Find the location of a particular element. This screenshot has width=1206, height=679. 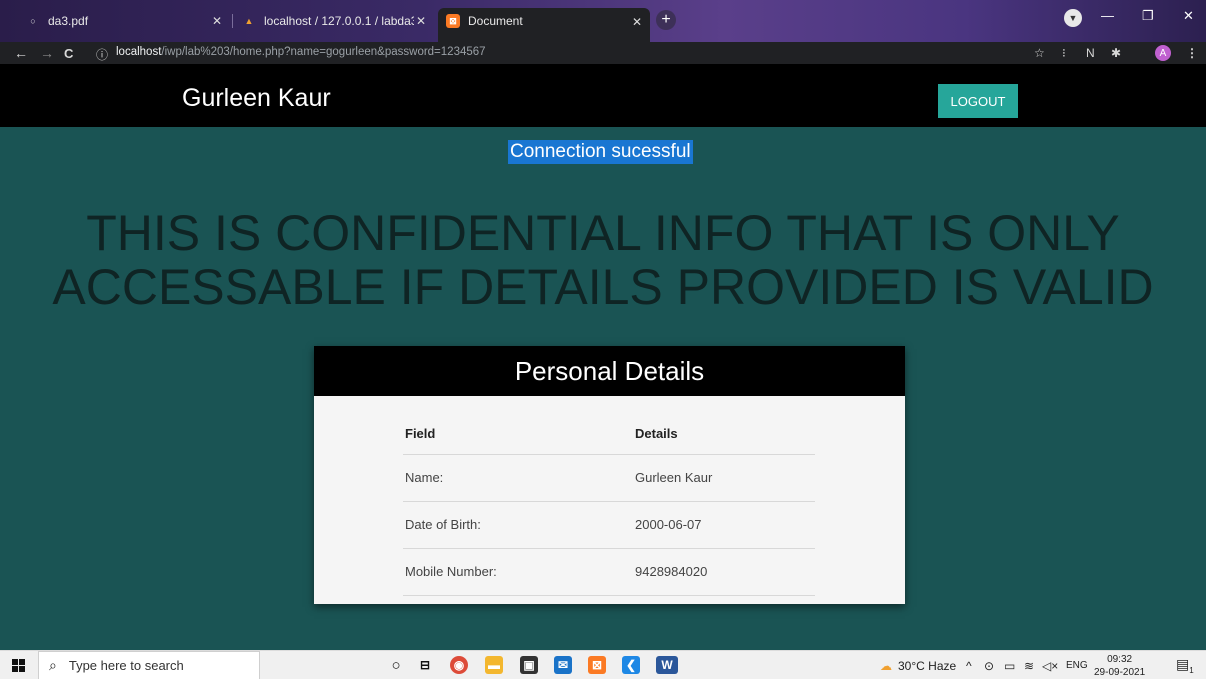

mail-icon: ✉ is located at coordinates (563, 665).